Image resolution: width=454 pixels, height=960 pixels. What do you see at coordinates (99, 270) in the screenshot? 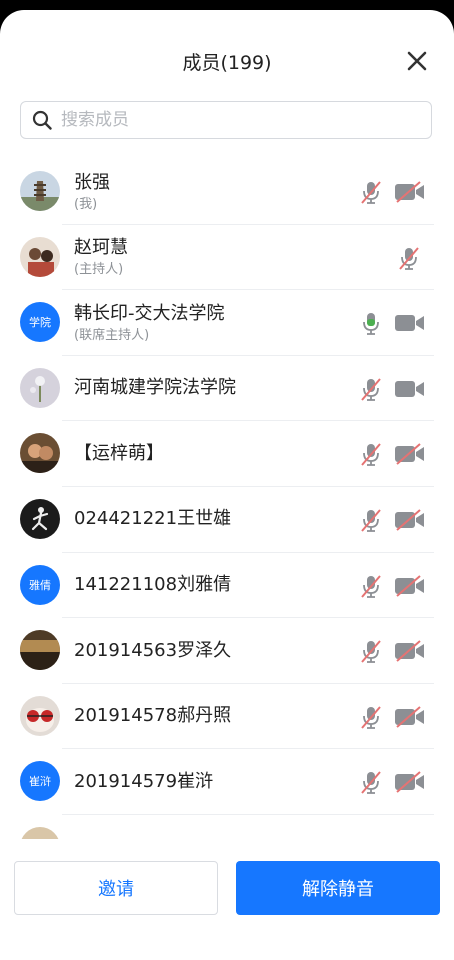
I see `member-role: (主持人)` at bounding box center [99, 270].